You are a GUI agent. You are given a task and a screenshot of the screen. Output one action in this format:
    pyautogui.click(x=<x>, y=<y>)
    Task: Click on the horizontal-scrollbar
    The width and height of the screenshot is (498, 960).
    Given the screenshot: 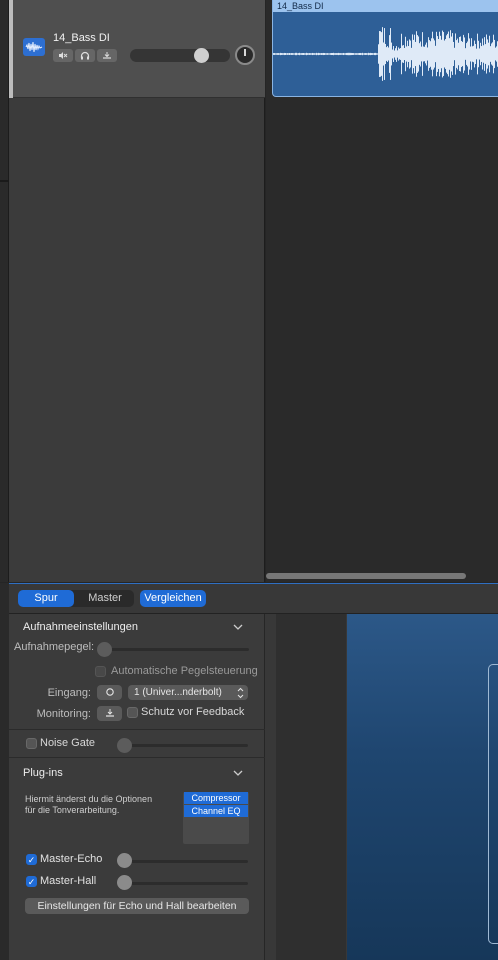 What is the action you would take?
    pyautogui.click(x=366, y=576)
    